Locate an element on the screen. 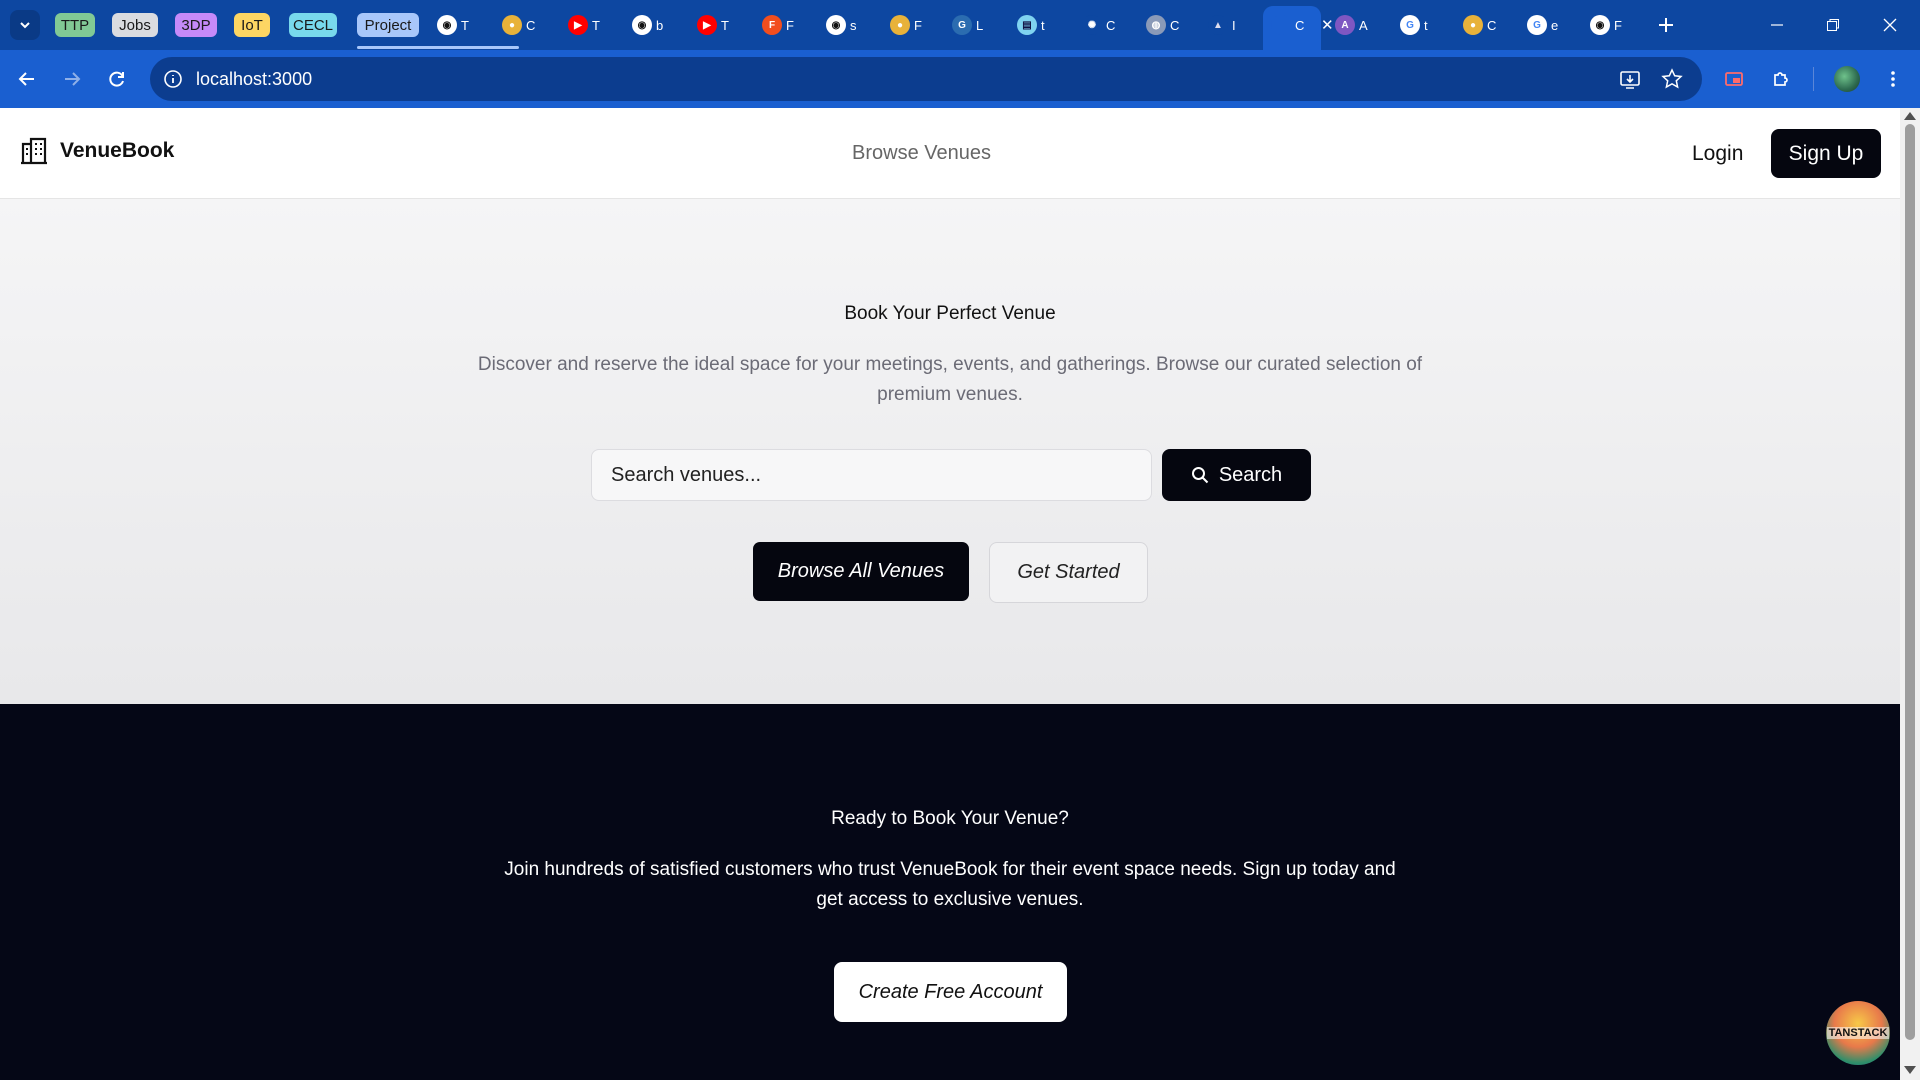 This screenshot has height=1080, width=1920. search-input is located at coordinates (871, 475).